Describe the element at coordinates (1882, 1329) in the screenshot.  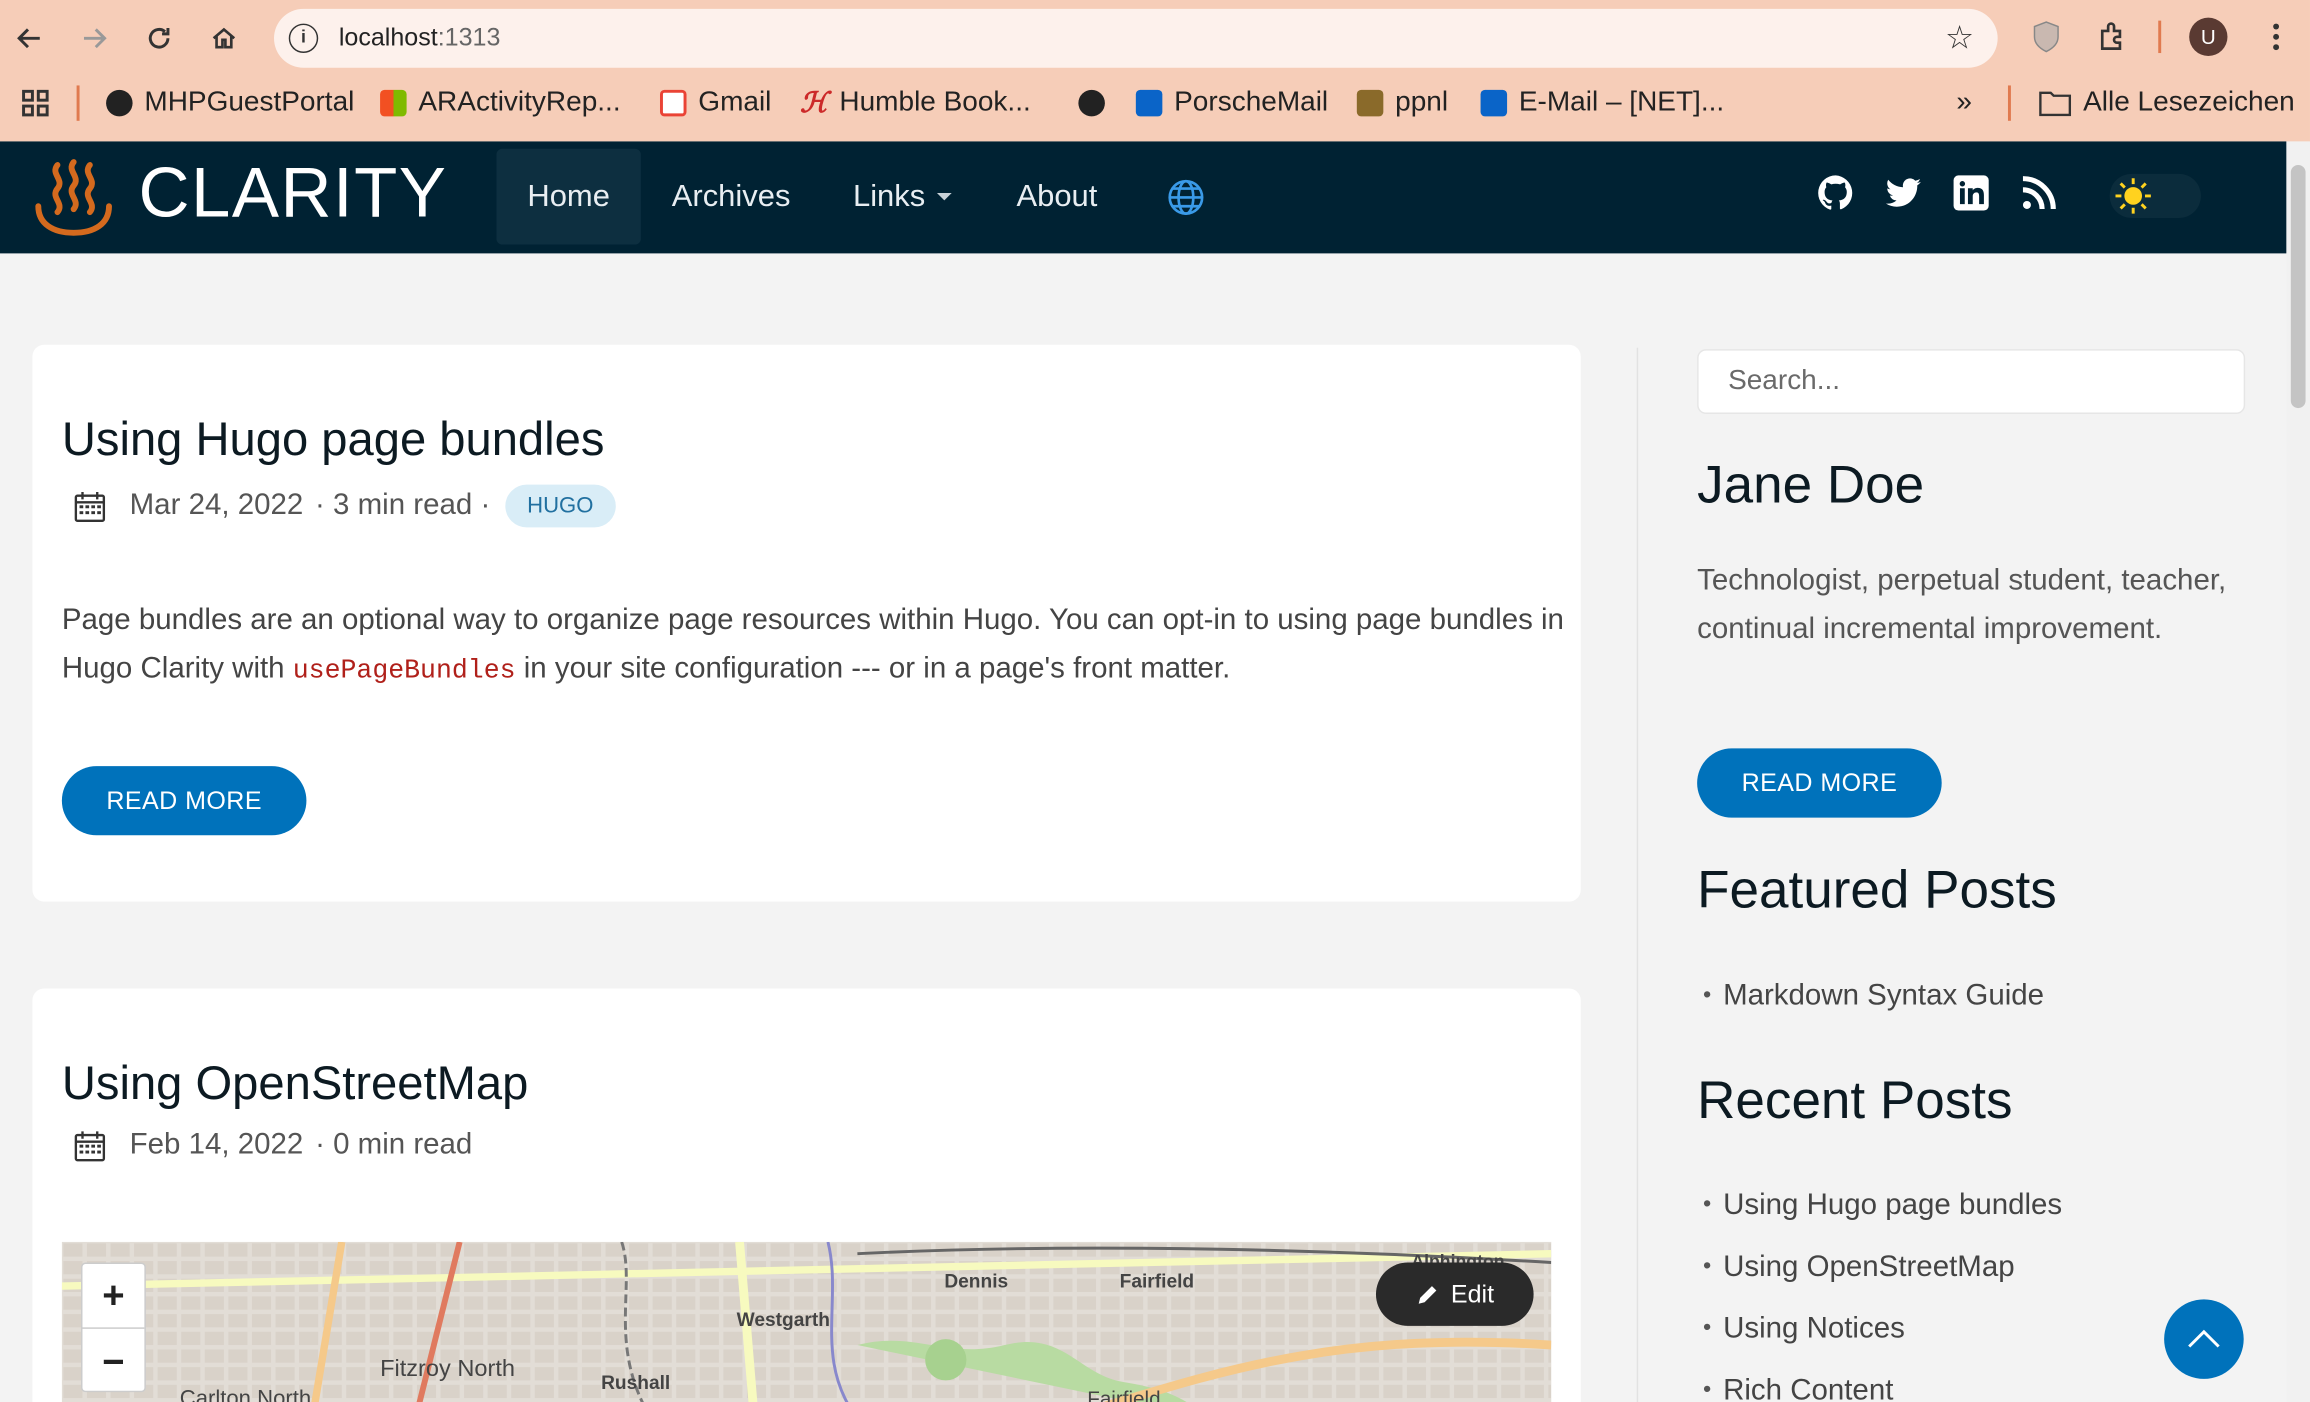
I see `recent-post-link: Using Notices` at that location.